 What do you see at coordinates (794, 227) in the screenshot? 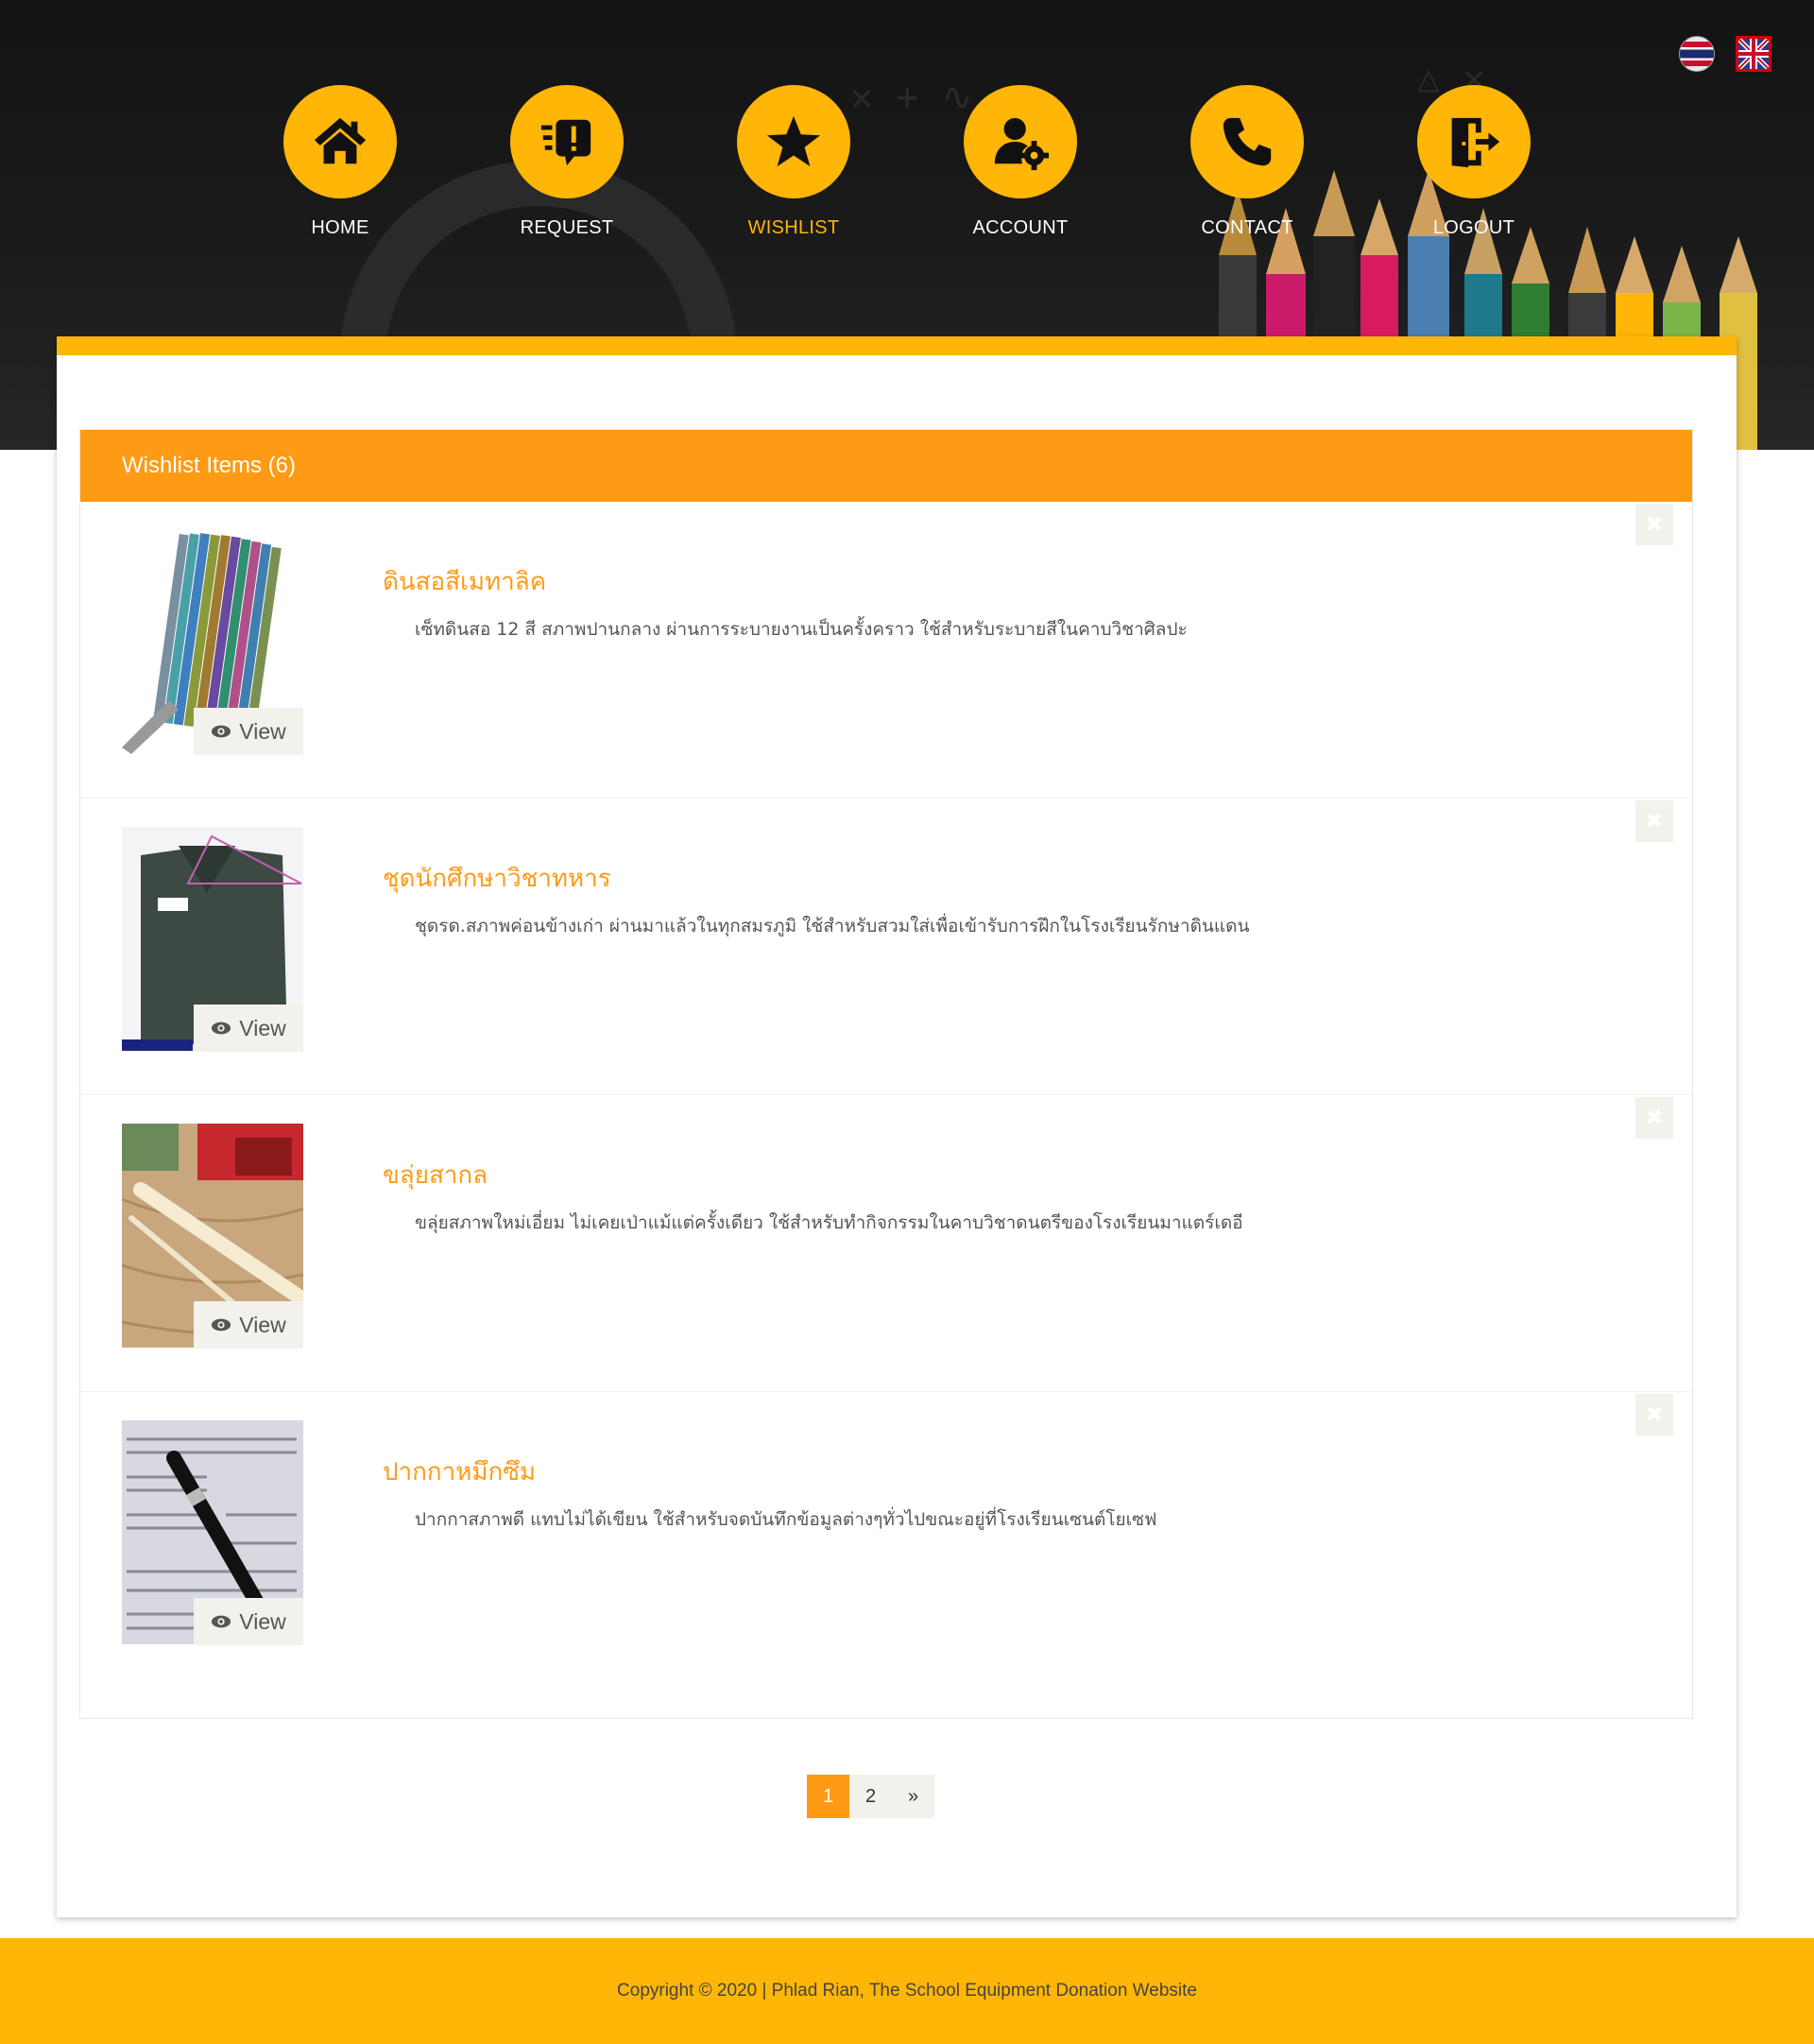
I see `nav-label: WISHLIST` at bounding box center [794, 227].